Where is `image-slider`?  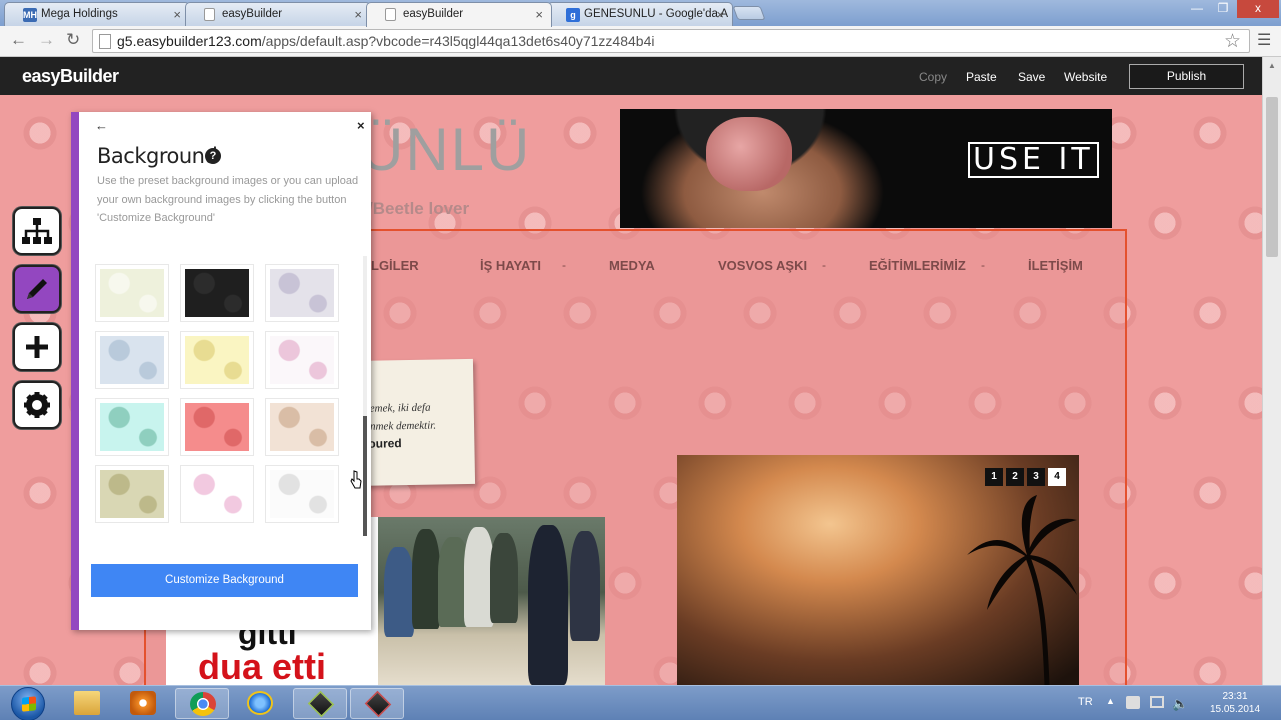 image-slider is located at coordinates (878, 570).